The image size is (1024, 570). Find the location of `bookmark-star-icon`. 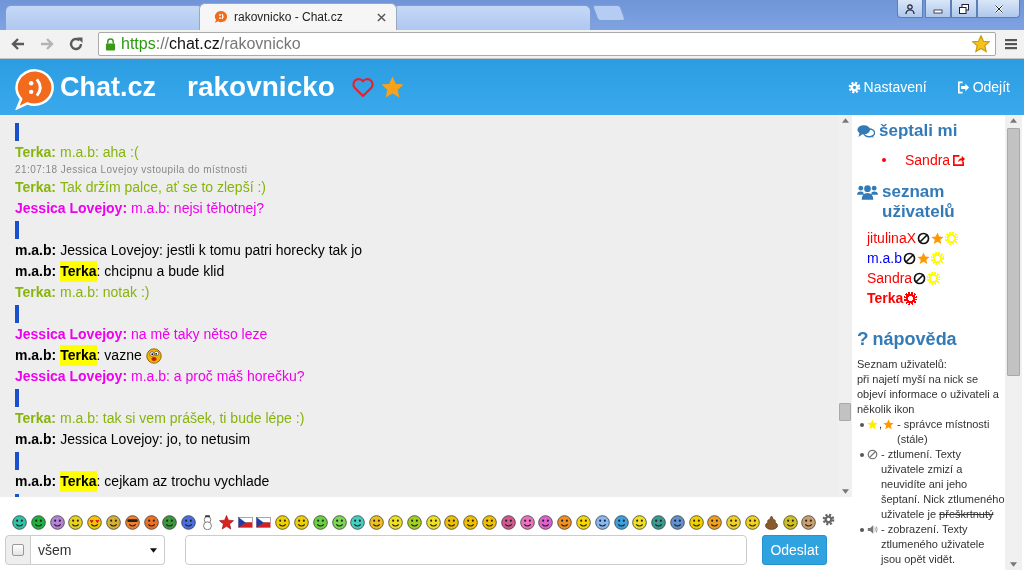

bookmark-star-icon is located at coordinates (981, 44).